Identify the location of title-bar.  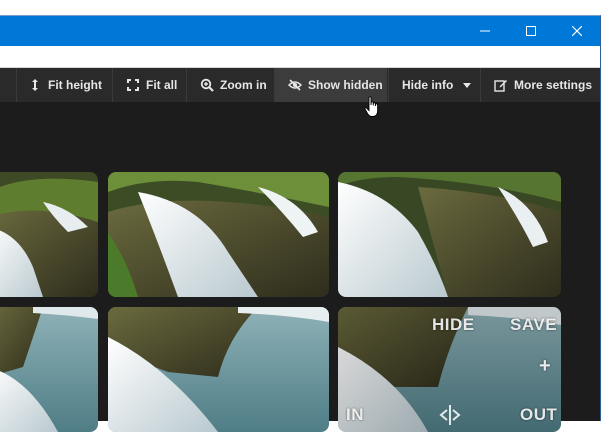
(300, 31).